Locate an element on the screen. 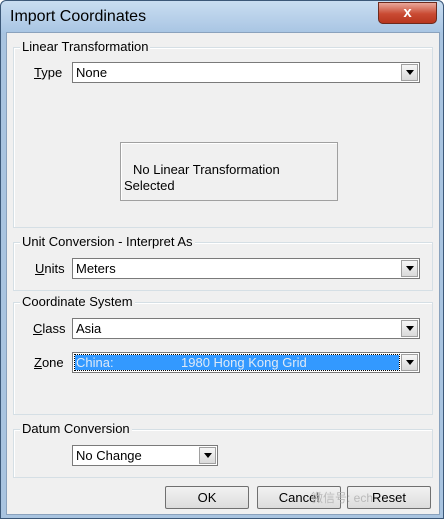  title-bar: Import Coordinates x is located at coordinates (222, 17).